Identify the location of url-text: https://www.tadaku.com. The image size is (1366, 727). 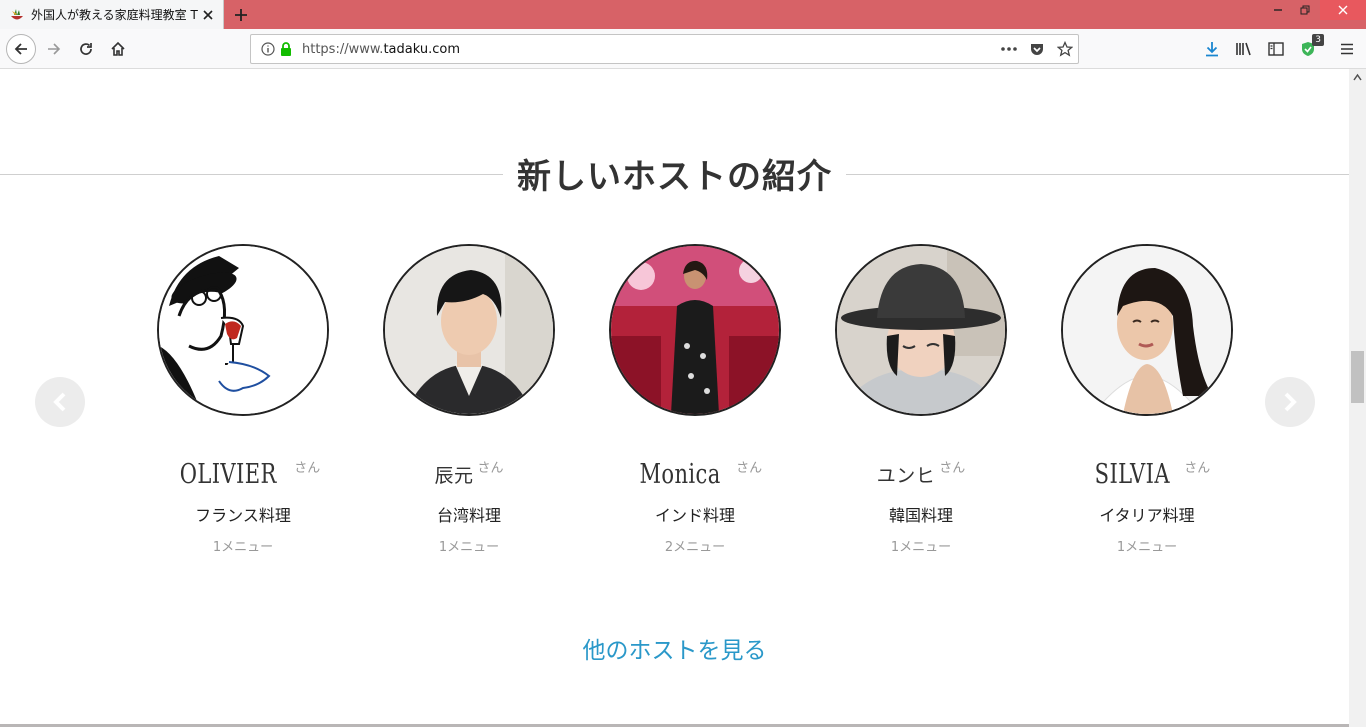
(381, 49).